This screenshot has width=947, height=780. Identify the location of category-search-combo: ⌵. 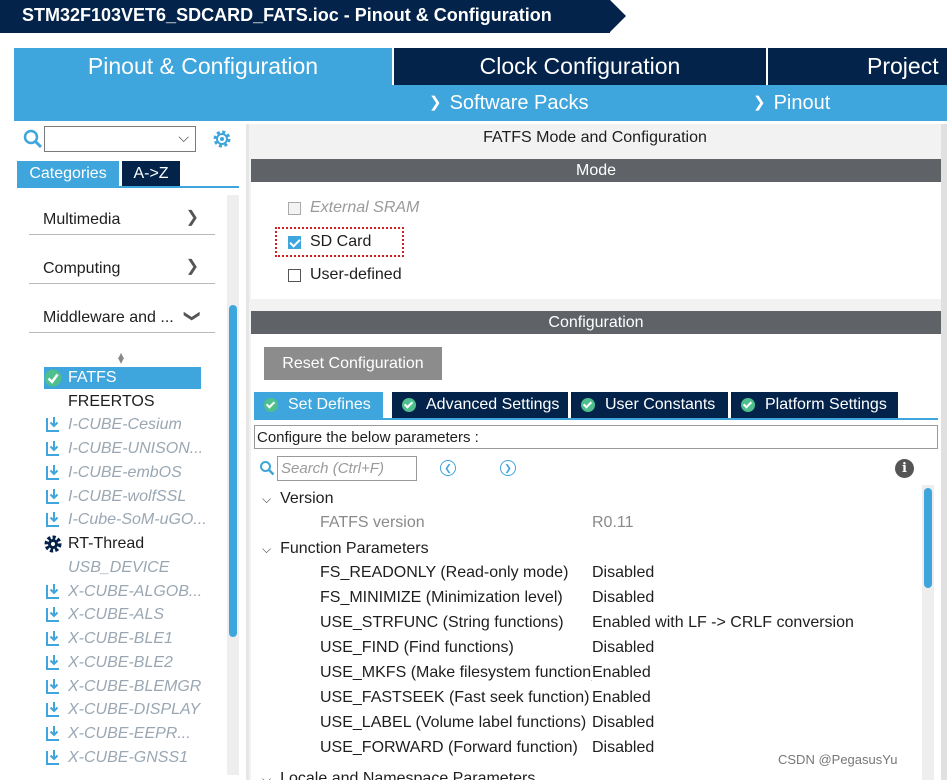
(120, 139).